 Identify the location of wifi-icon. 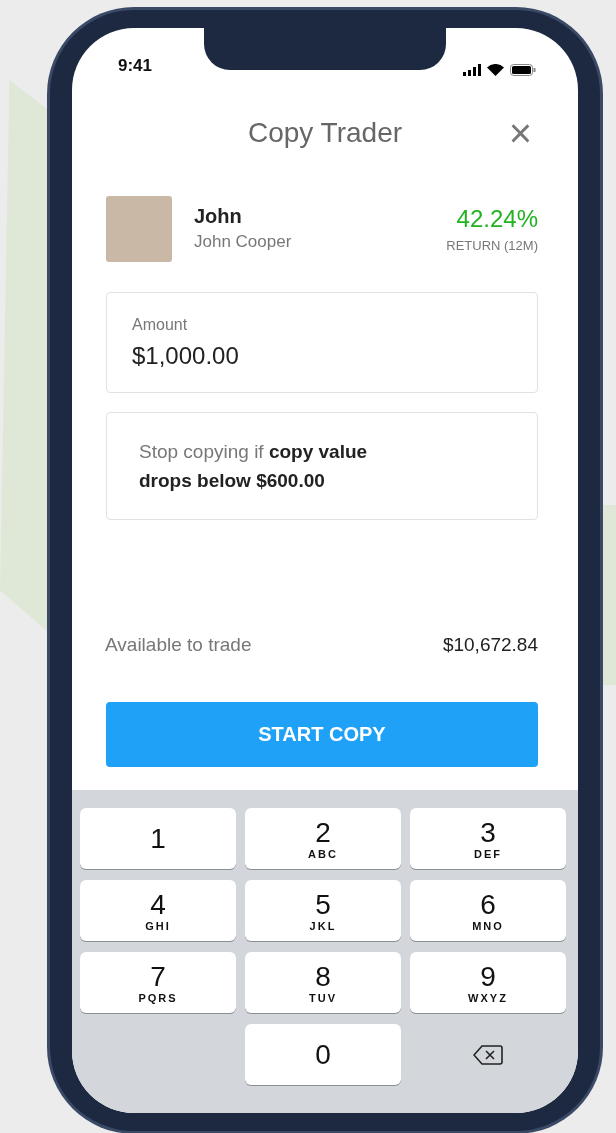
(495, 70).